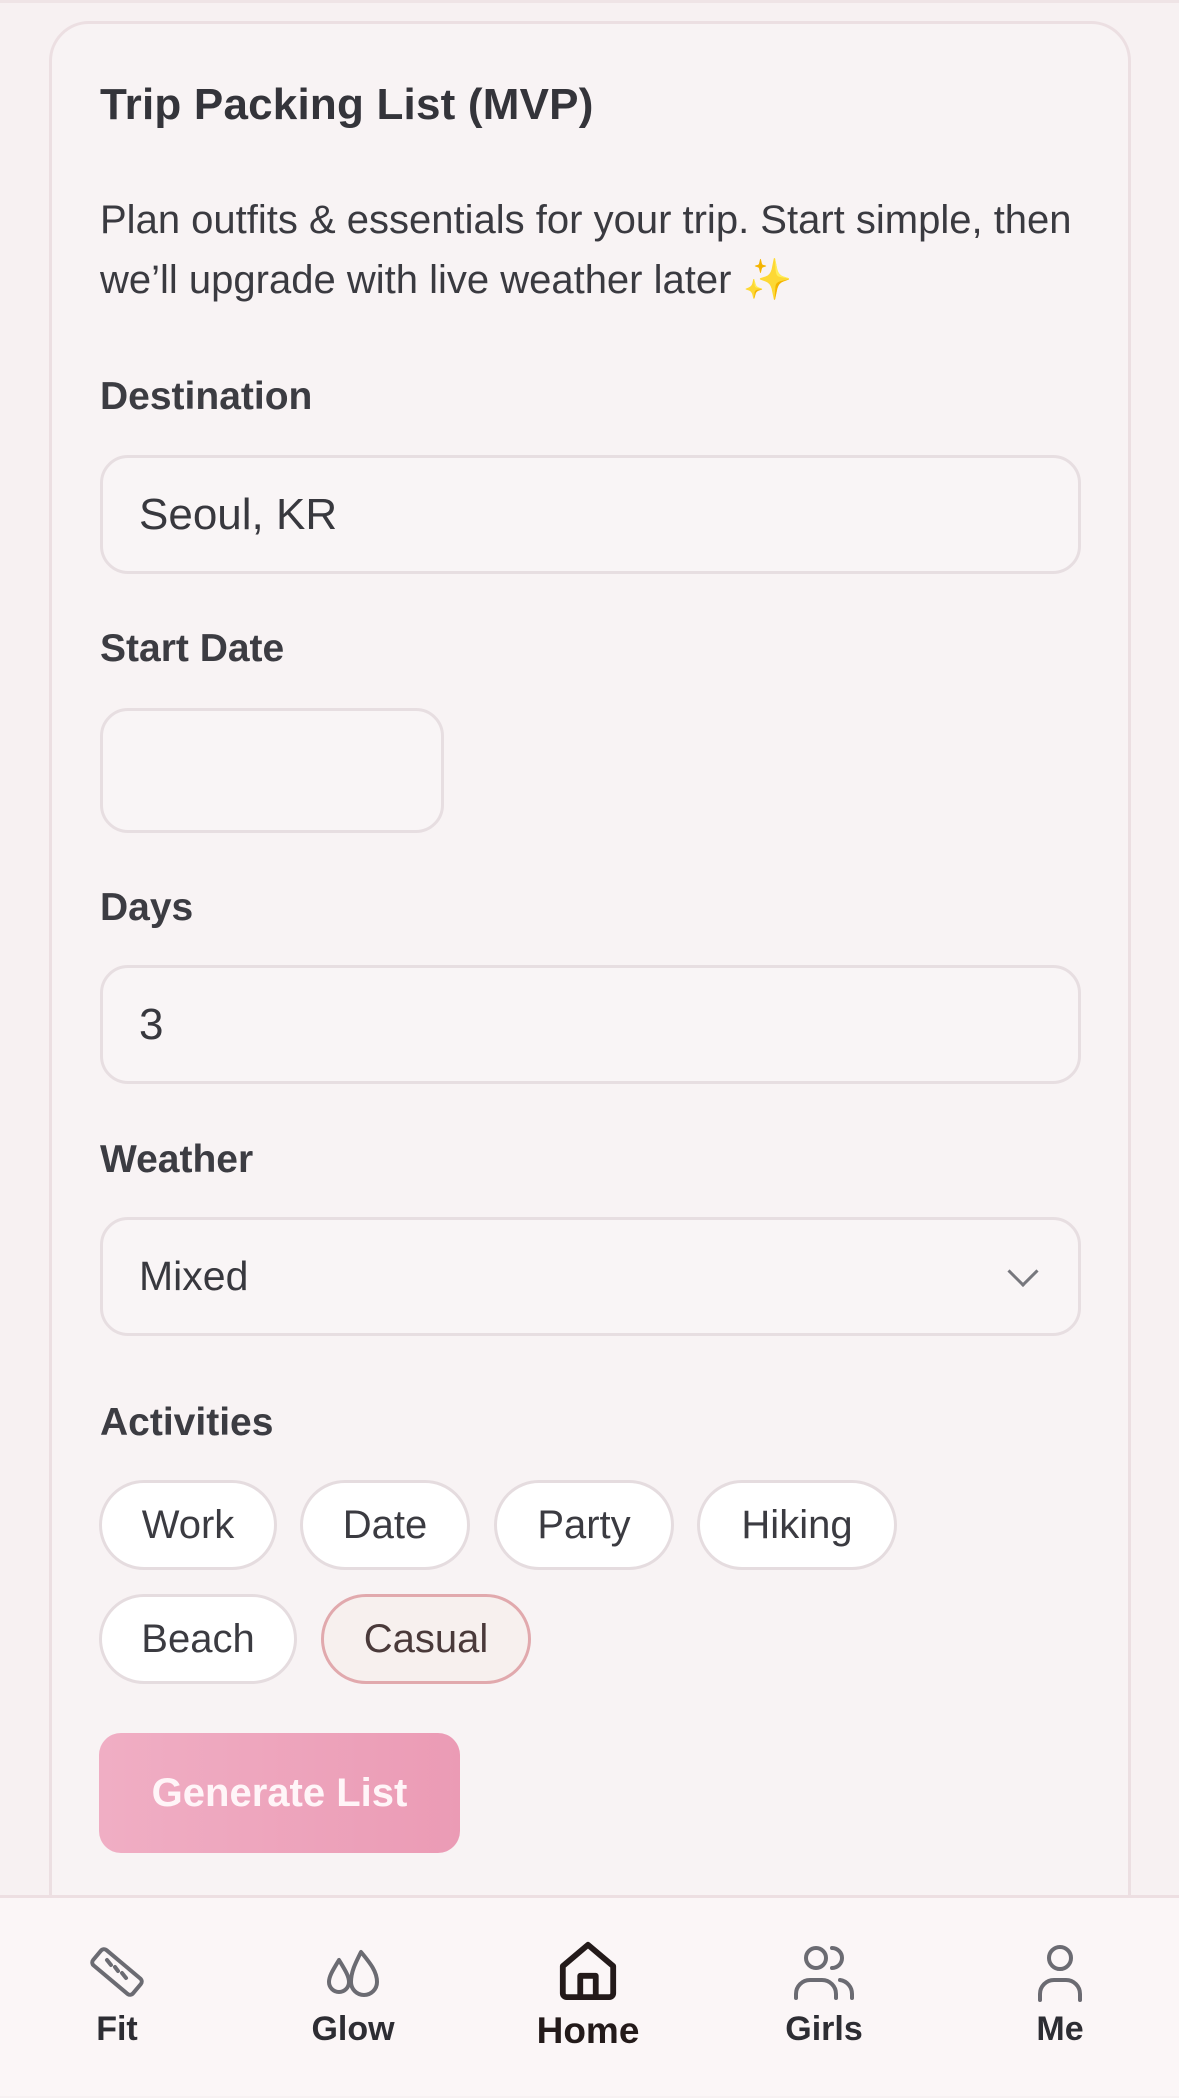 This screenshot has height=2098, width=1179. What do you see at coordinates (192, 648) in the screenshot?
I see `start-date-label: Start Date` at bounding box center [192, 648].